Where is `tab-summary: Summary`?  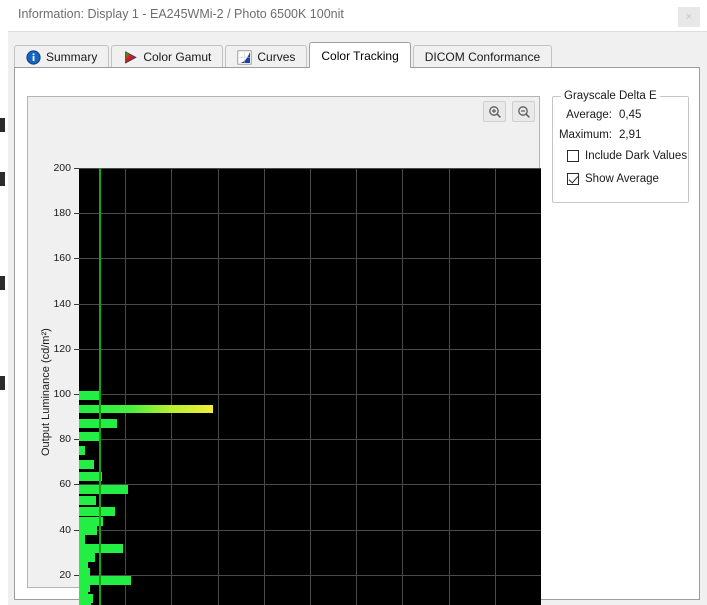
tab-summary: Summary is located at coordinates (62, 56).